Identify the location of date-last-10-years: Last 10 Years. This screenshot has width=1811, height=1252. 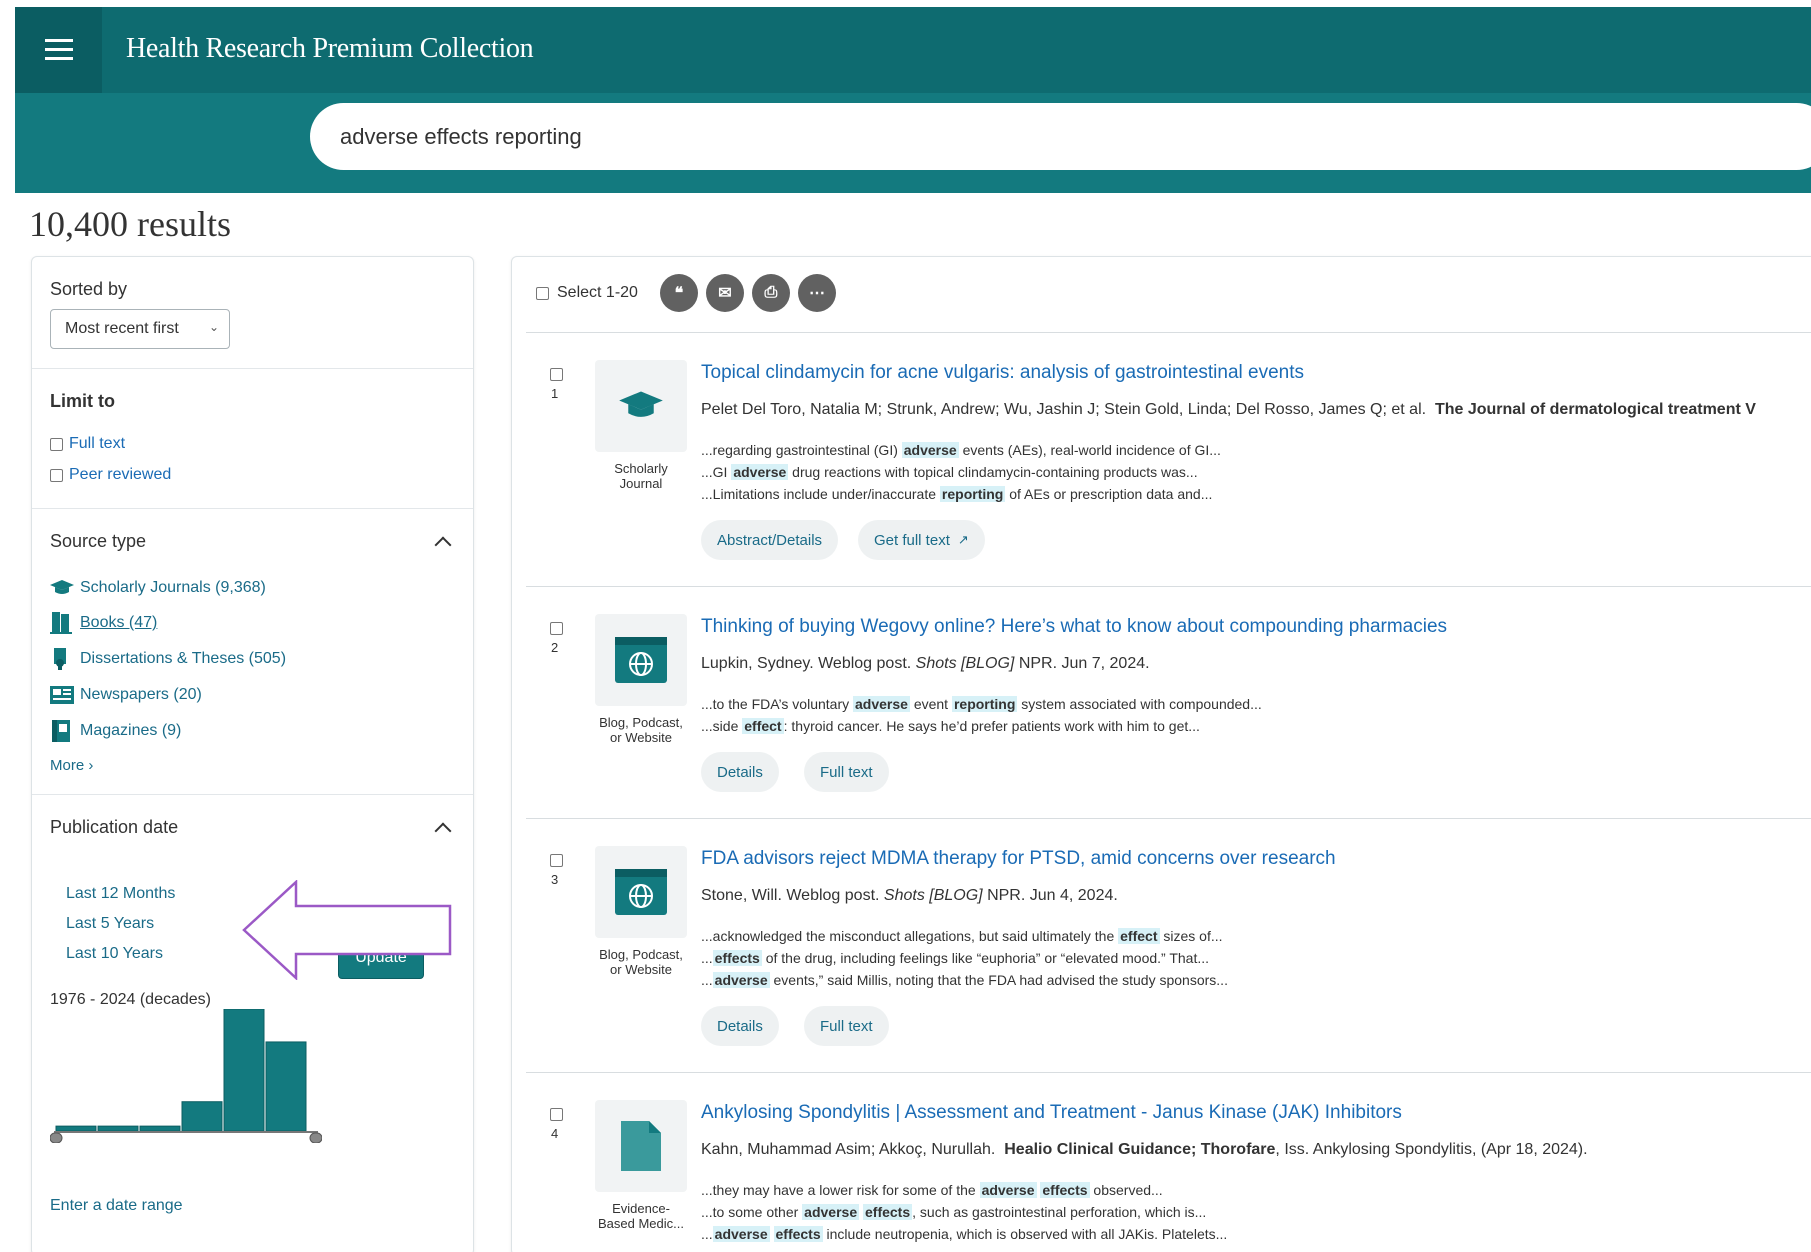
(114, 954).